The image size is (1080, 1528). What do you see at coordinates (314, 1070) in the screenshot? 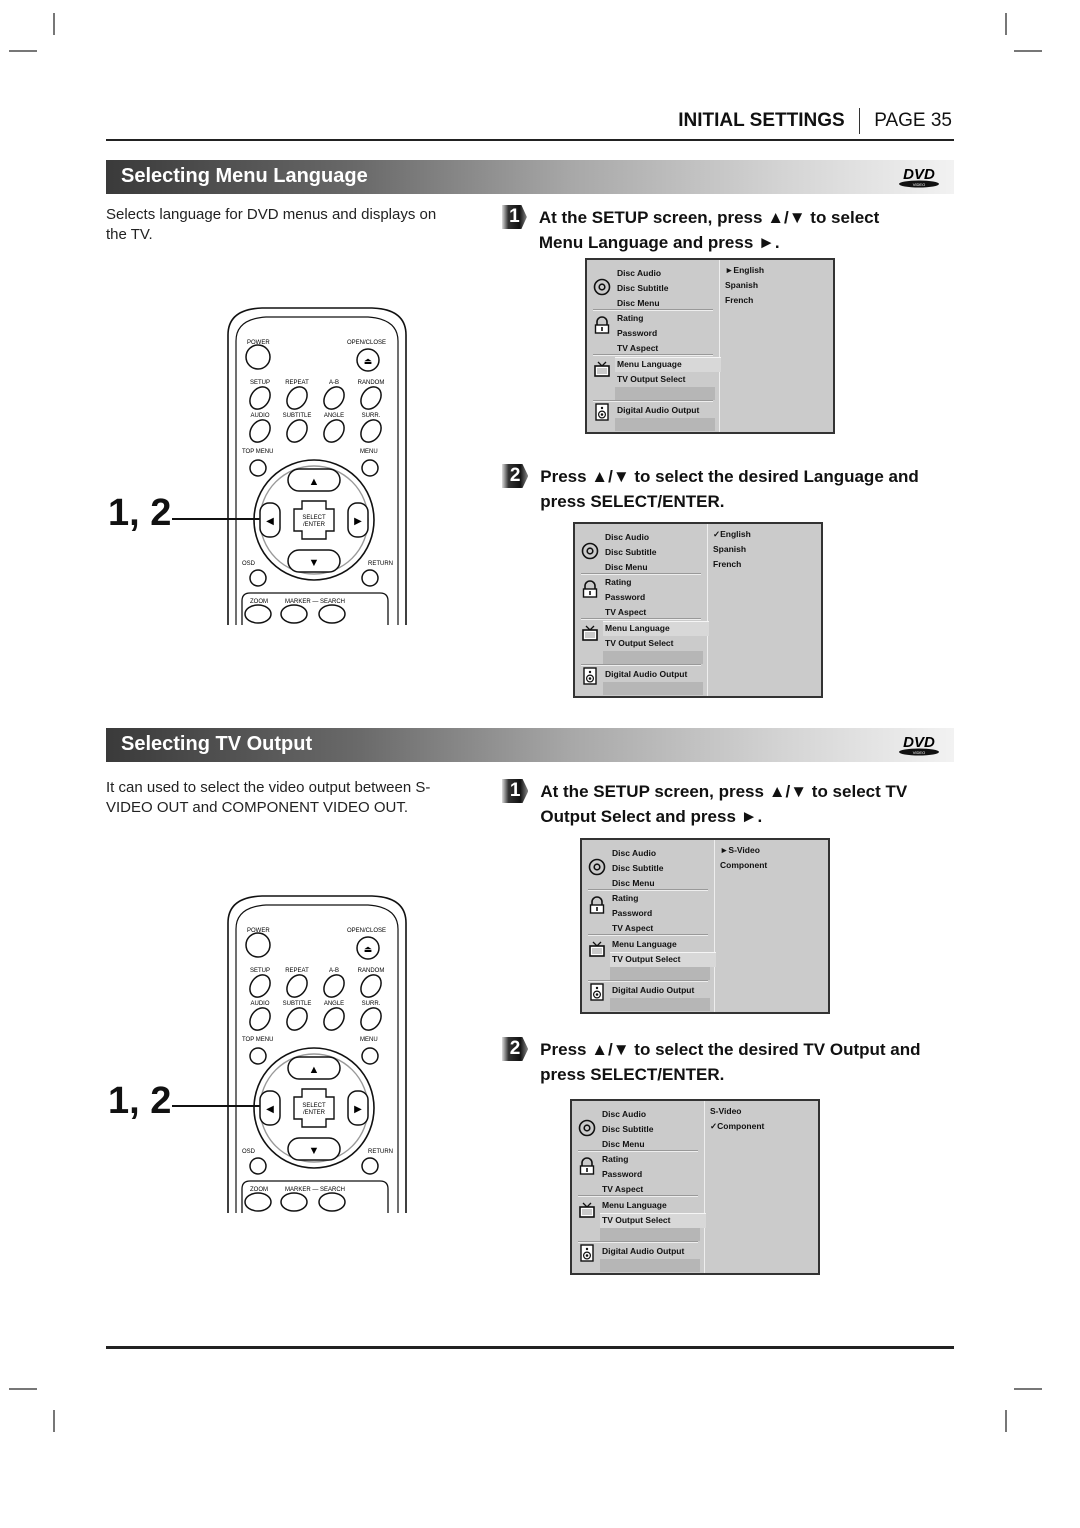
I see `up-arrow-icon: ▲` at bounding box center [314, 1070].